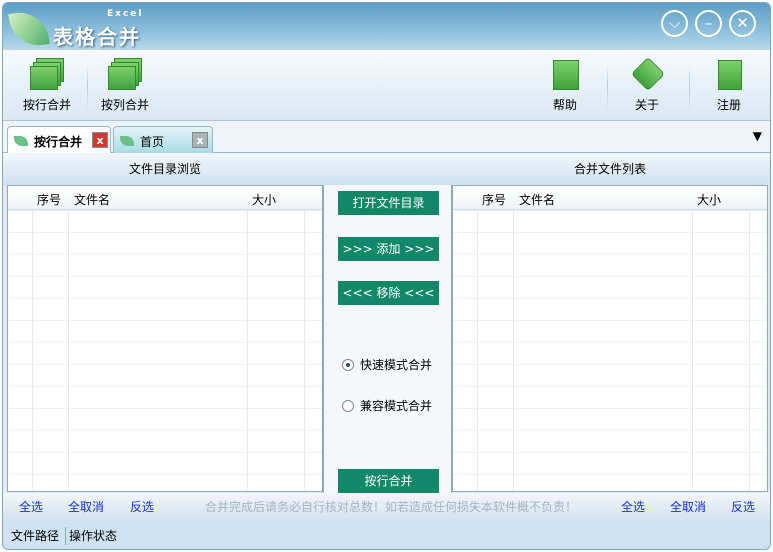  What do you see at coordinates (386, 535) in the screenshot?
I see `status-bar: 文件路径 操作状态` at bounding box center [386, 535].